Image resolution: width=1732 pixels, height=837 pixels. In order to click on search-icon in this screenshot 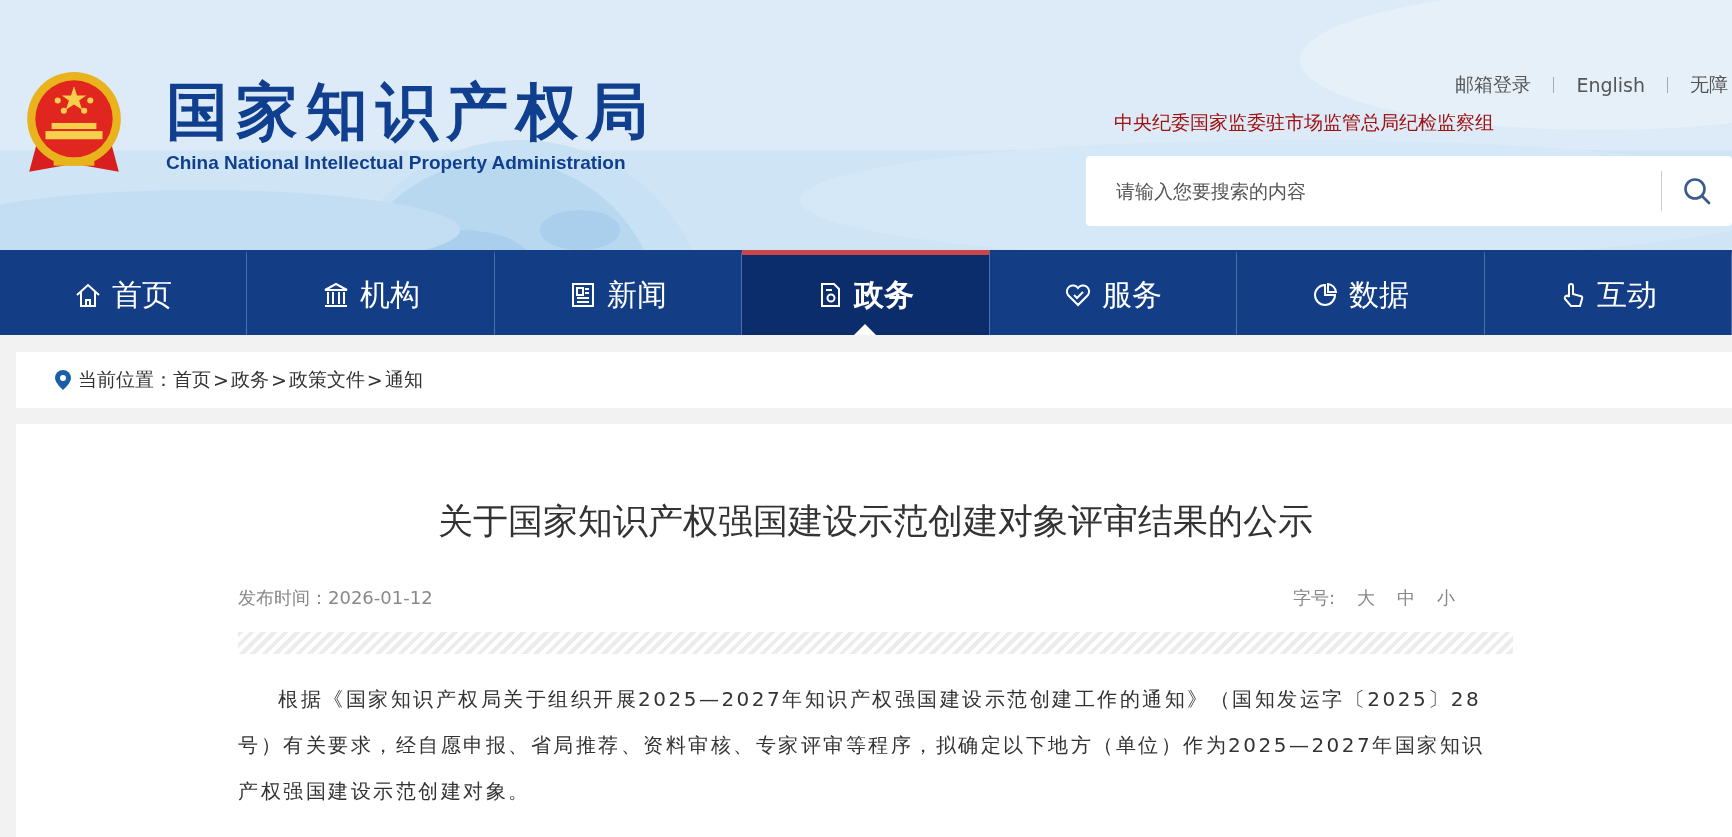, I will do `click(1697, 191)`.